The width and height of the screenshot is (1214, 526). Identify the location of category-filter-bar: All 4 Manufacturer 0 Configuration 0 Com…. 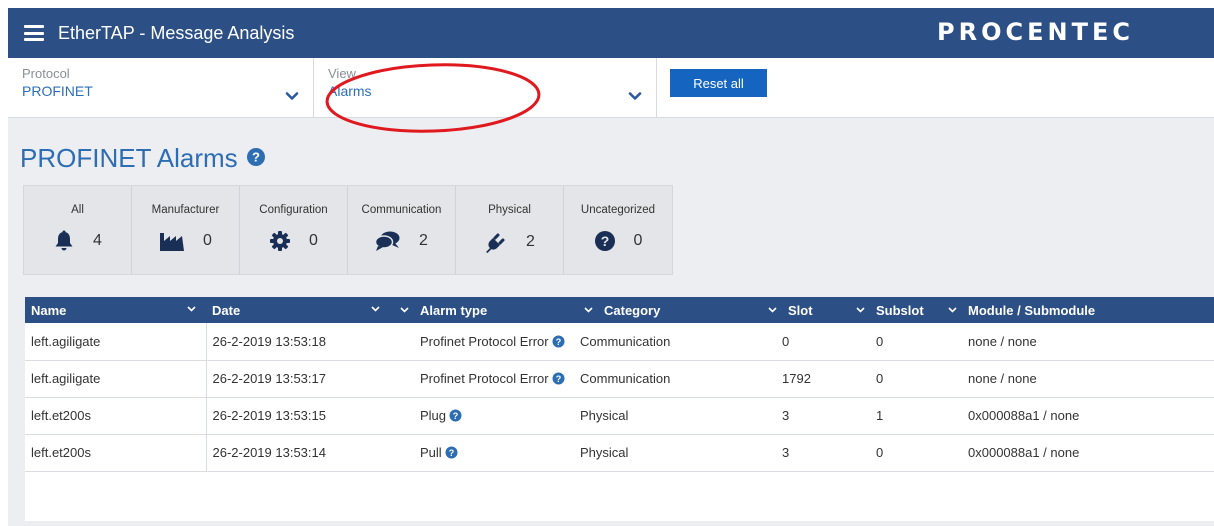
(348, 230).